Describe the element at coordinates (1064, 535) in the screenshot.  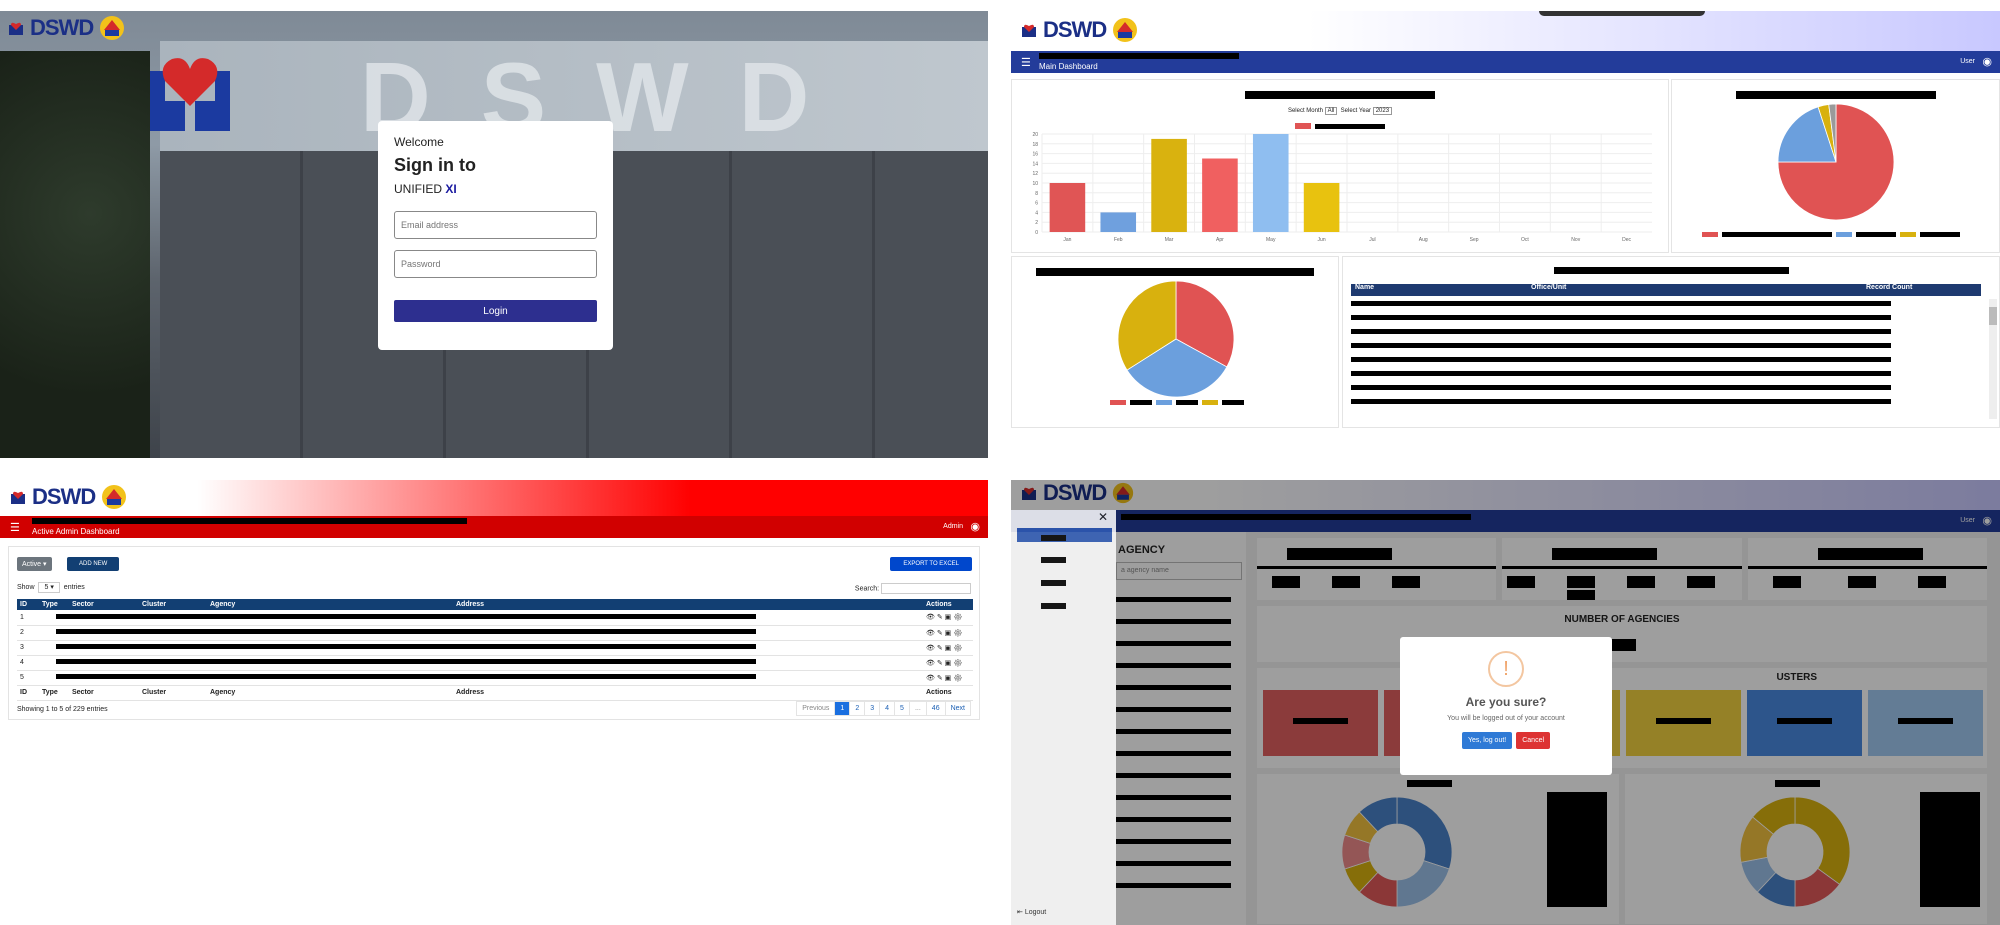
I see `sidebar-item-active` at that location.